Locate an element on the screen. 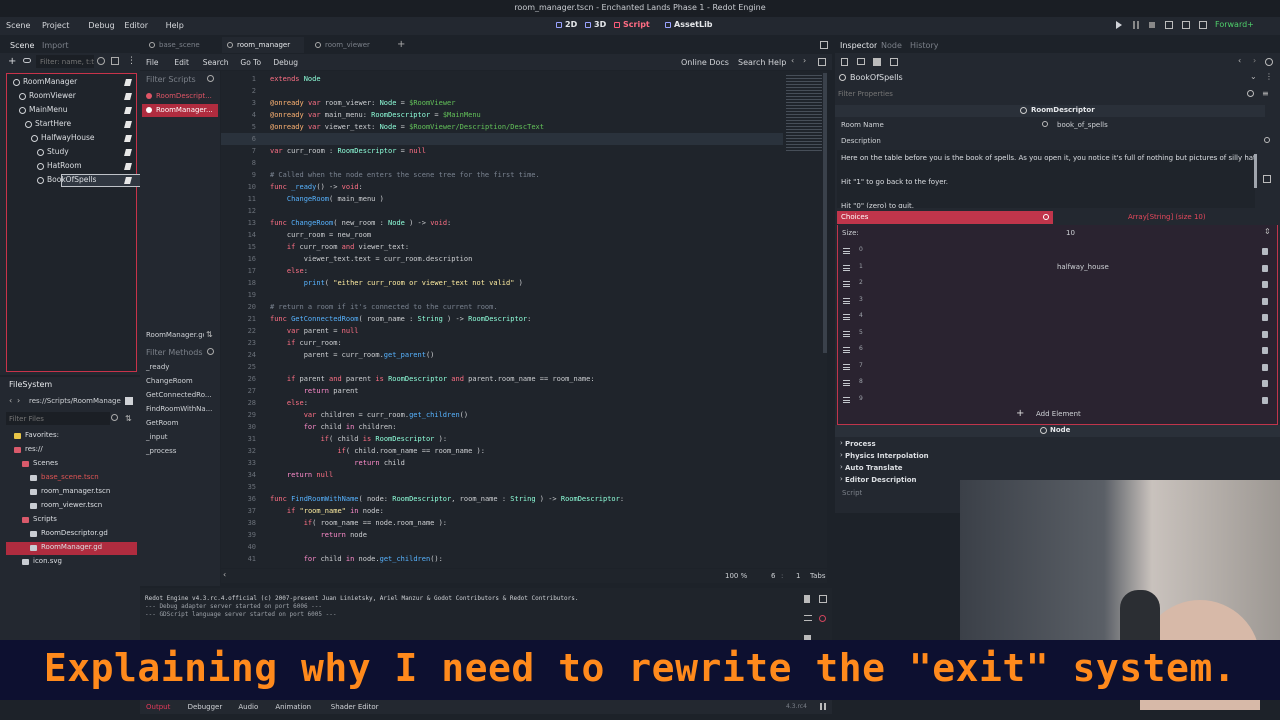 Image resolution: width=1280 pixels, height=720 pixels. workspace-script: Script is located at coordinates (636, 24).